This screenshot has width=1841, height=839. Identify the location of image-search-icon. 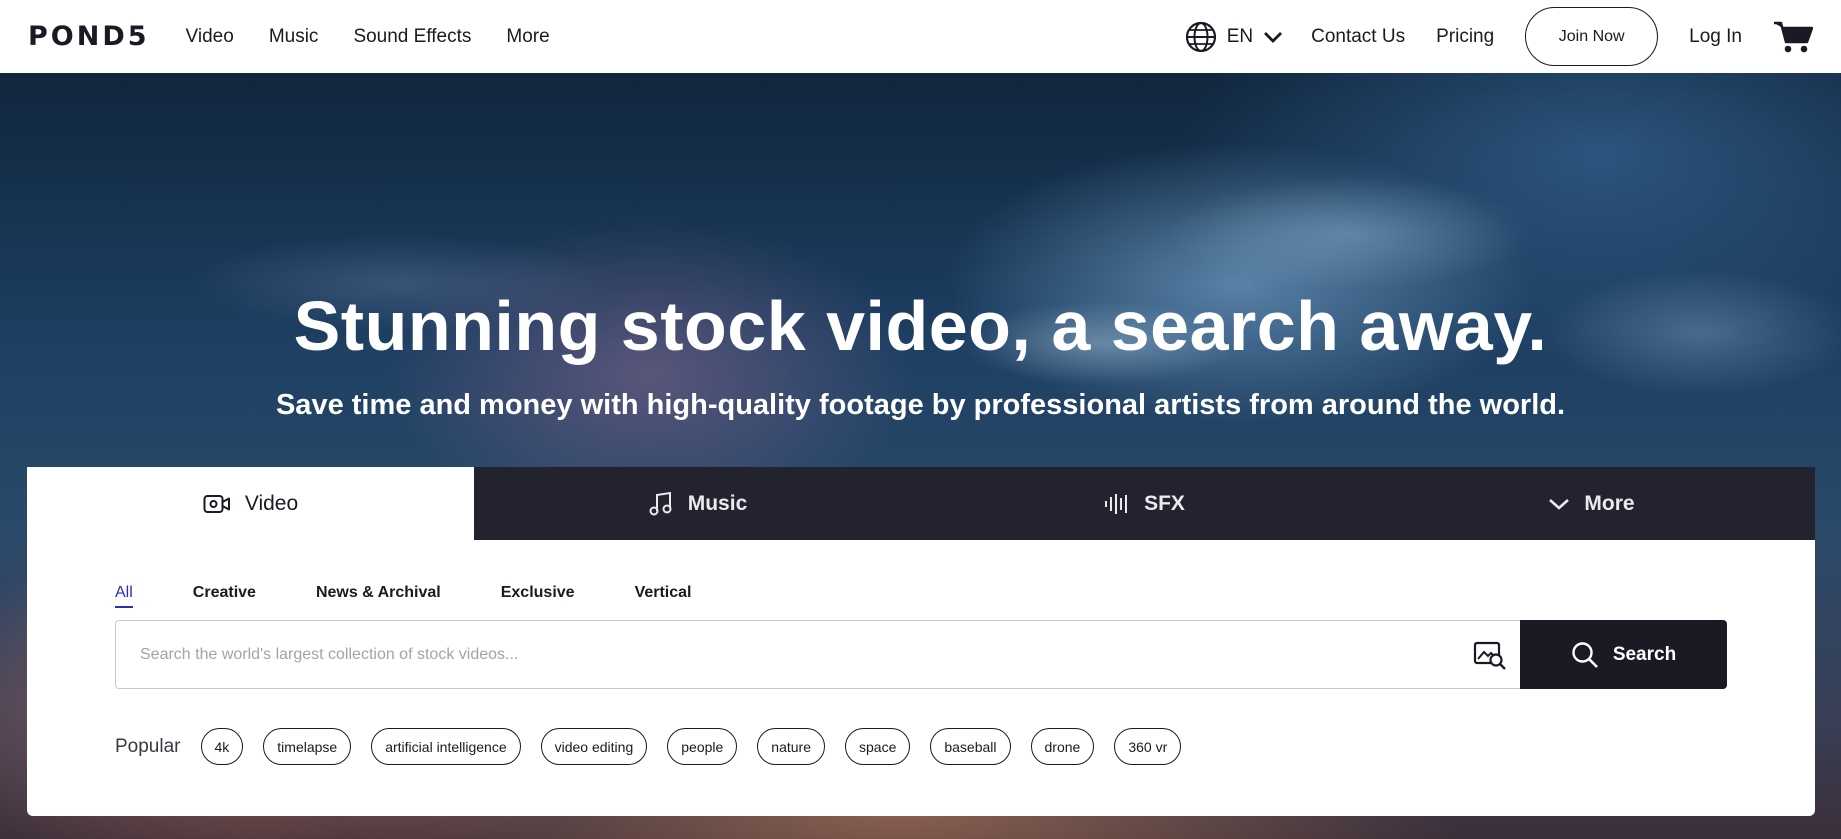
(1490, 655).